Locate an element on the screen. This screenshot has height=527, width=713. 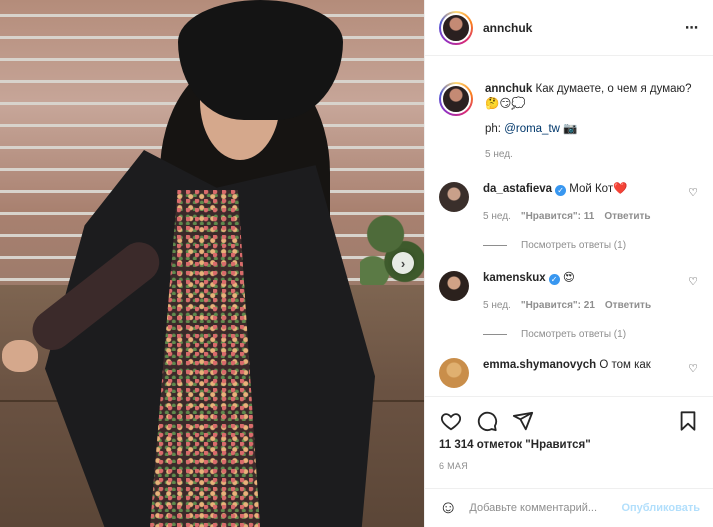
author-avatar is located at coordinates (456, 27).